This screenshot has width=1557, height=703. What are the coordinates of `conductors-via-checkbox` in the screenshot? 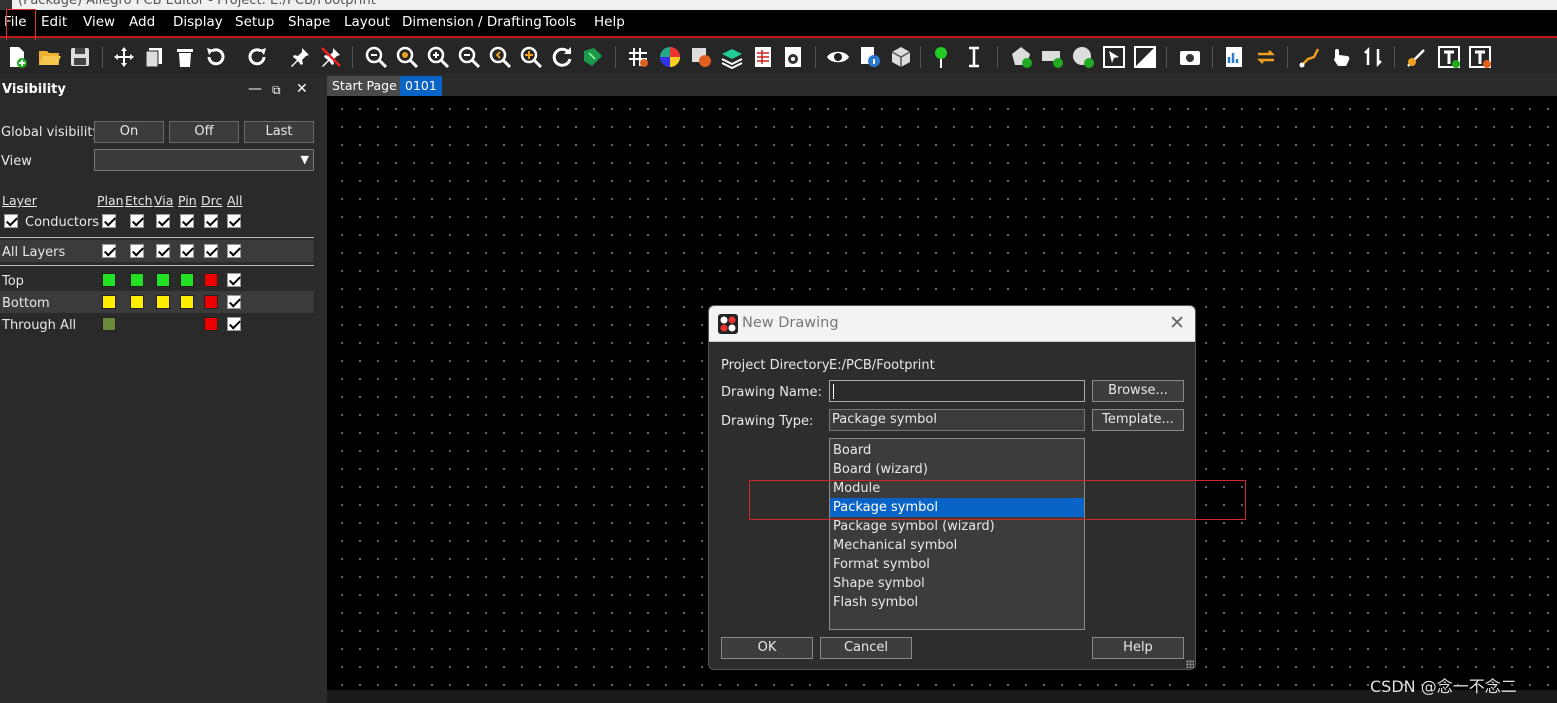 It's located at (163, 221).